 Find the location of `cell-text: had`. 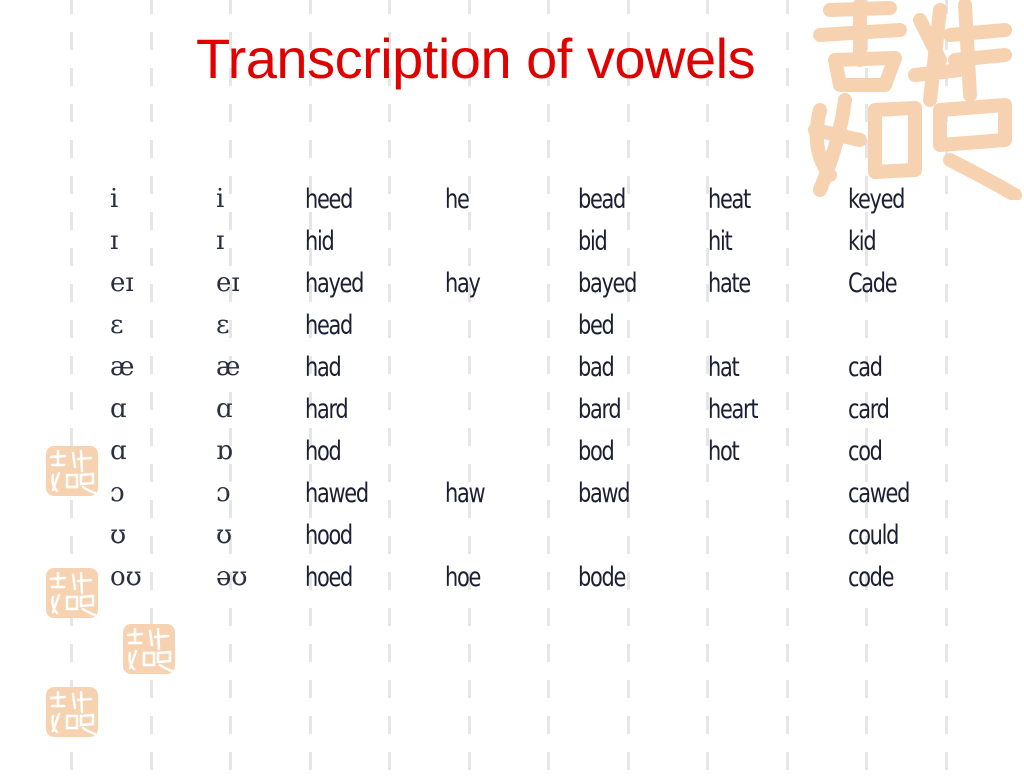

cell-text: had is located at coordinates (323, 367).